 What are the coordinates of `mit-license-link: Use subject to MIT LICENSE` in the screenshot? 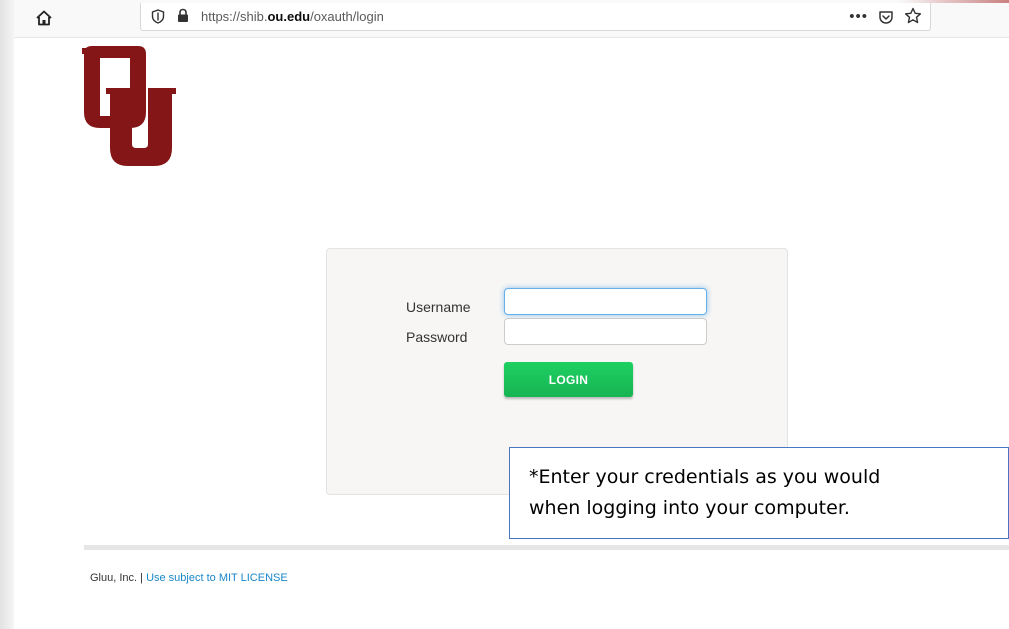 It's located at (217, 578).